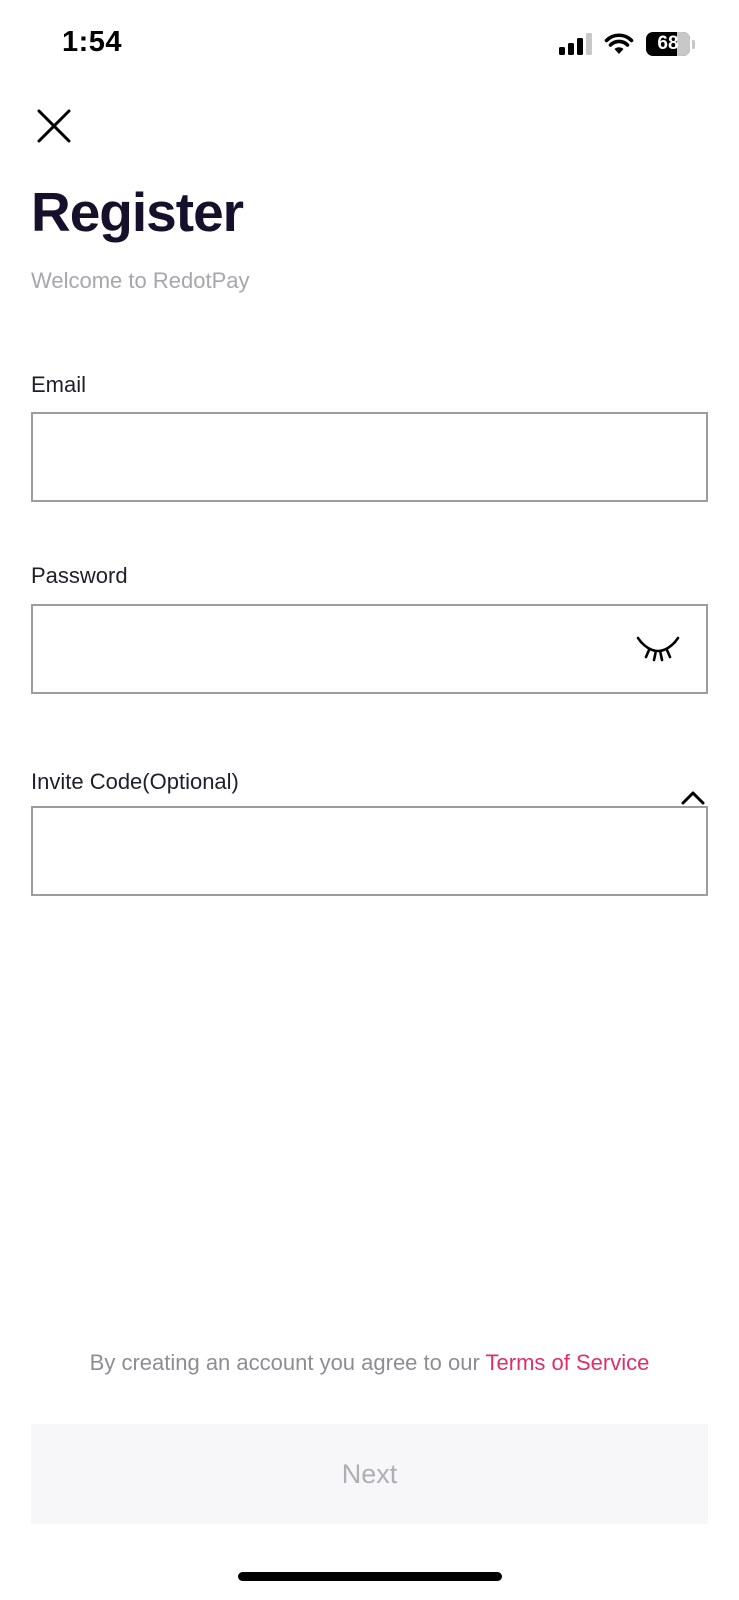 The image size is (739, 1600). I want to click on battery-nub, so click(693, 44).